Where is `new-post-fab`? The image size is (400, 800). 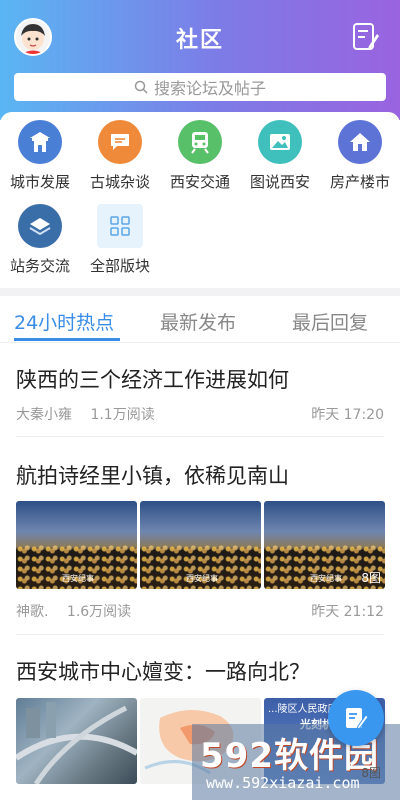 new-post-fab is located at coordinates (356, 718).